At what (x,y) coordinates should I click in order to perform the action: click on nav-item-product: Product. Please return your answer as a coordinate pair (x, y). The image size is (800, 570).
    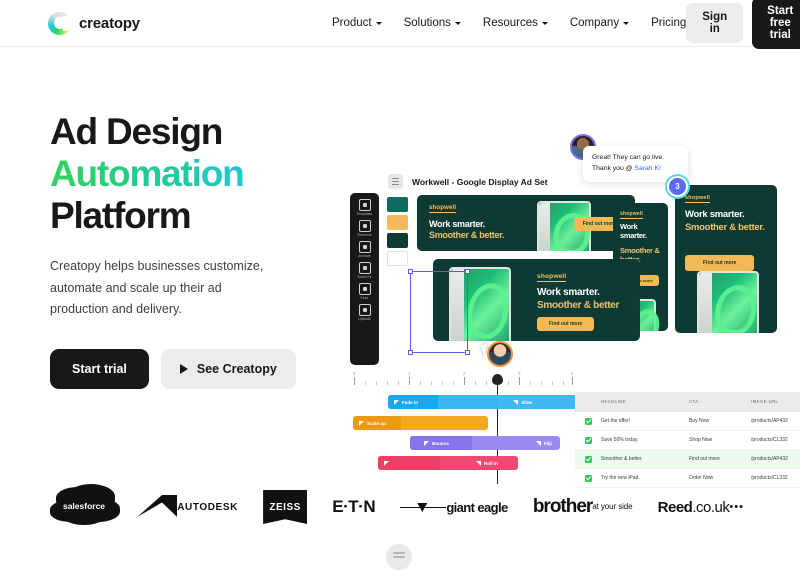
    Looking at the image, I should click on (357, 23).